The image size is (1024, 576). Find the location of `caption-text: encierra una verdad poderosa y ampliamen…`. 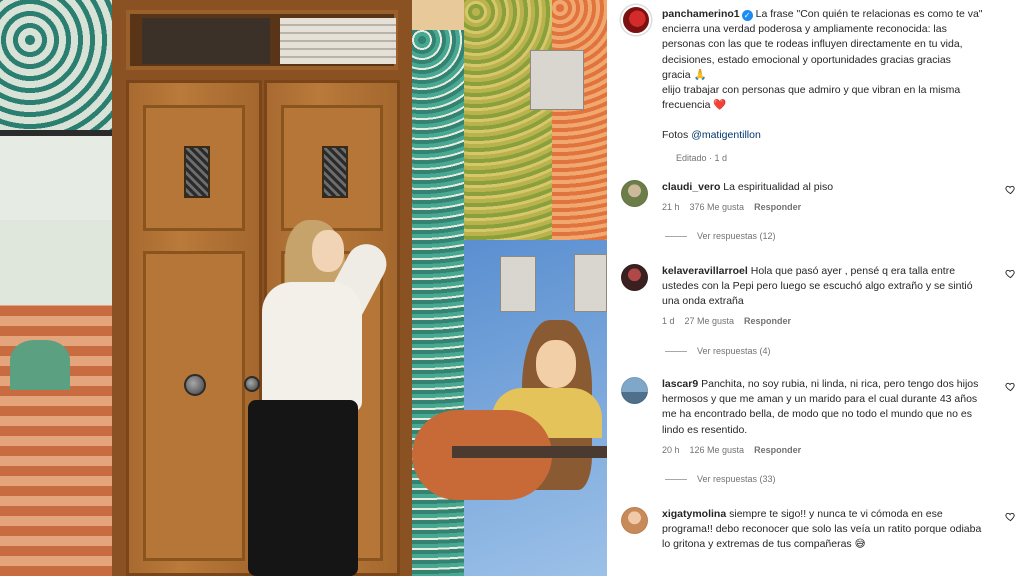

caption-text: encierra una verdad poderosa y ampliamen… is located at coordinates (804, 29).